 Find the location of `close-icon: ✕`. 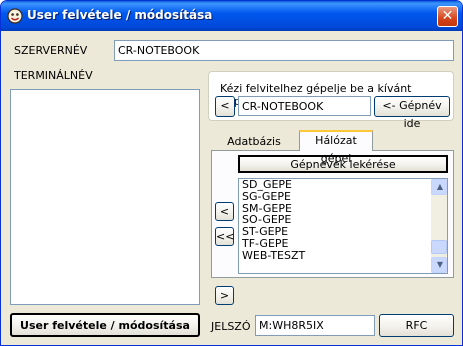

close-icon: ✕ is located at coordinates (447, 16).